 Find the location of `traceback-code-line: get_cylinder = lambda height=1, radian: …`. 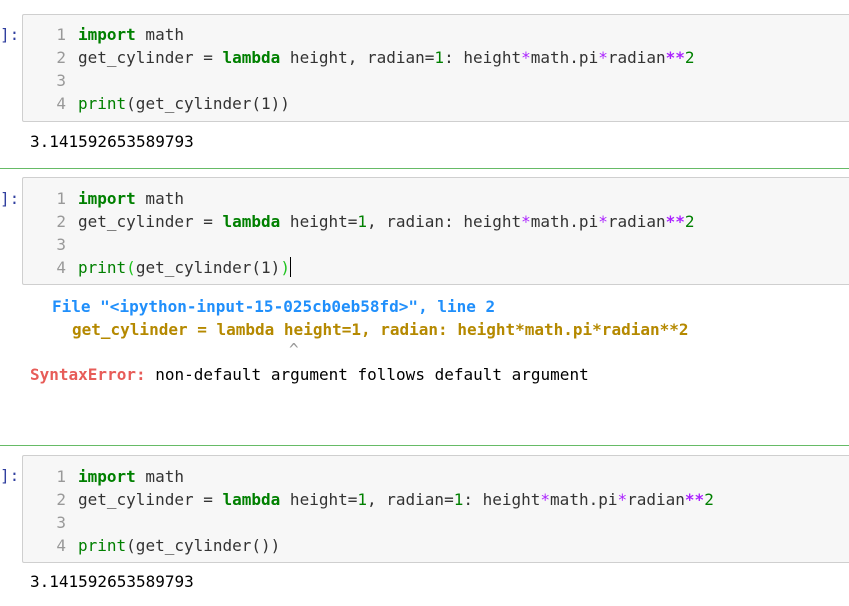

traceback-code-line: get_cylinder = lambda height=1, radian: … is located at coordinates (380, 329).